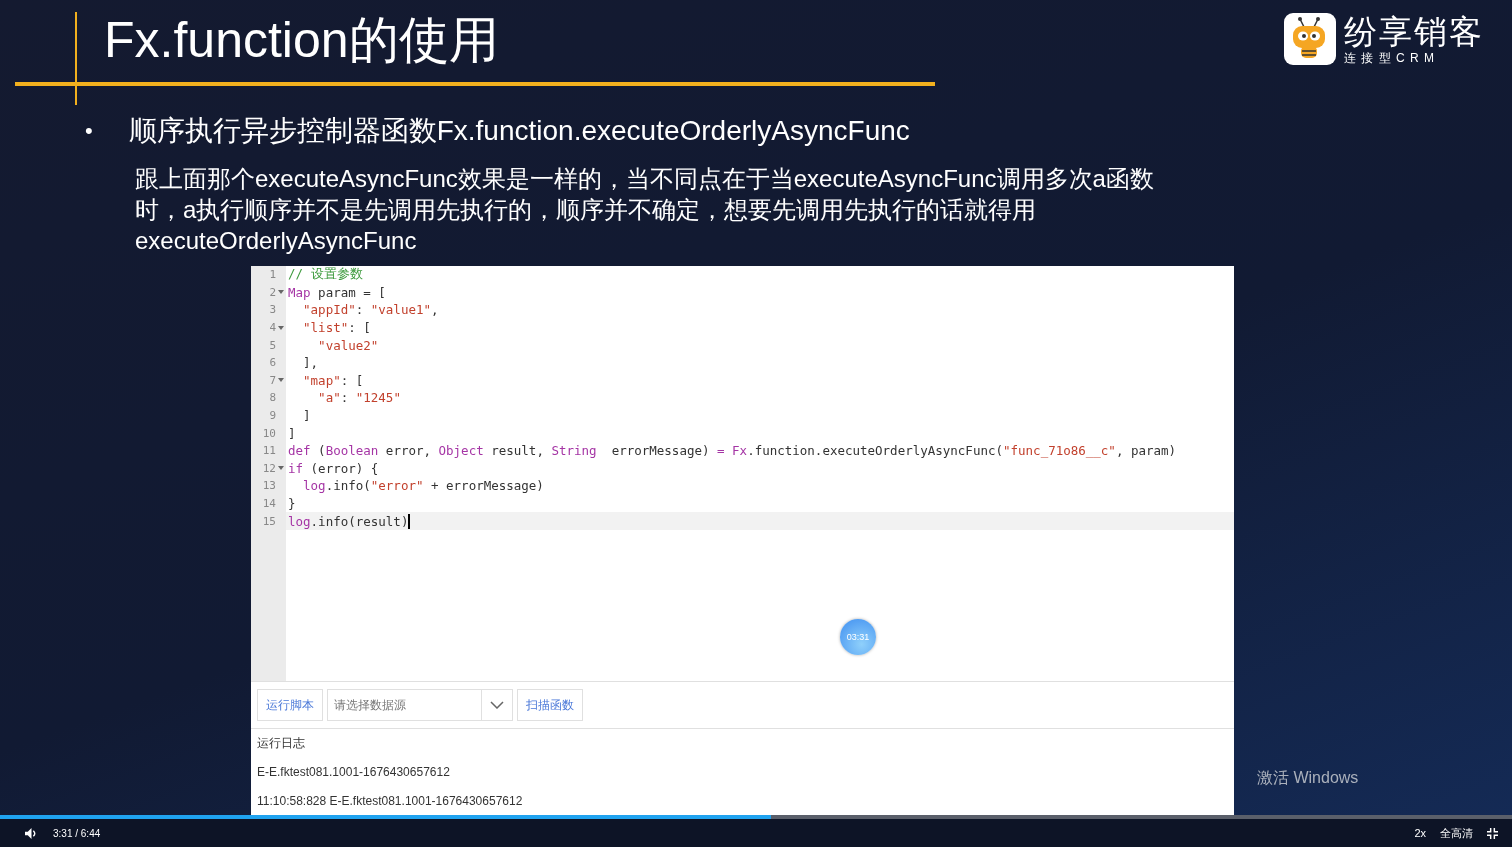 Image resolution: width=1512 pixels, height=847 pixels. I want to click on brand-tagline: 连 接 型 C R M, so click(1390, 58).